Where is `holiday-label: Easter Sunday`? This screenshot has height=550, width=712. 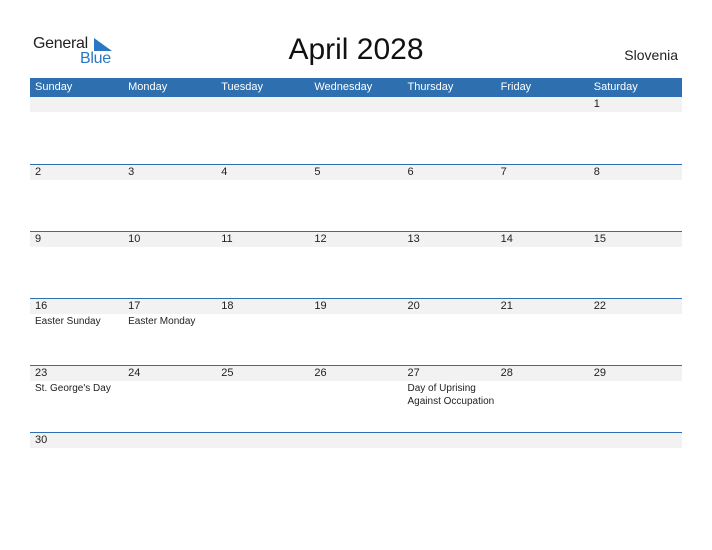
holiday-label: Easter Sunday is located at coordinates (68, 321).